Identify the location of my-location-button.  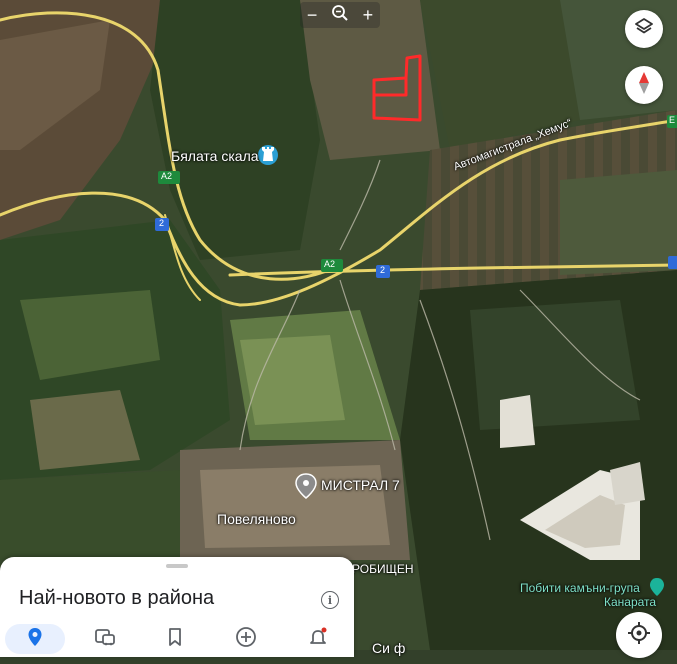
(639, 635).